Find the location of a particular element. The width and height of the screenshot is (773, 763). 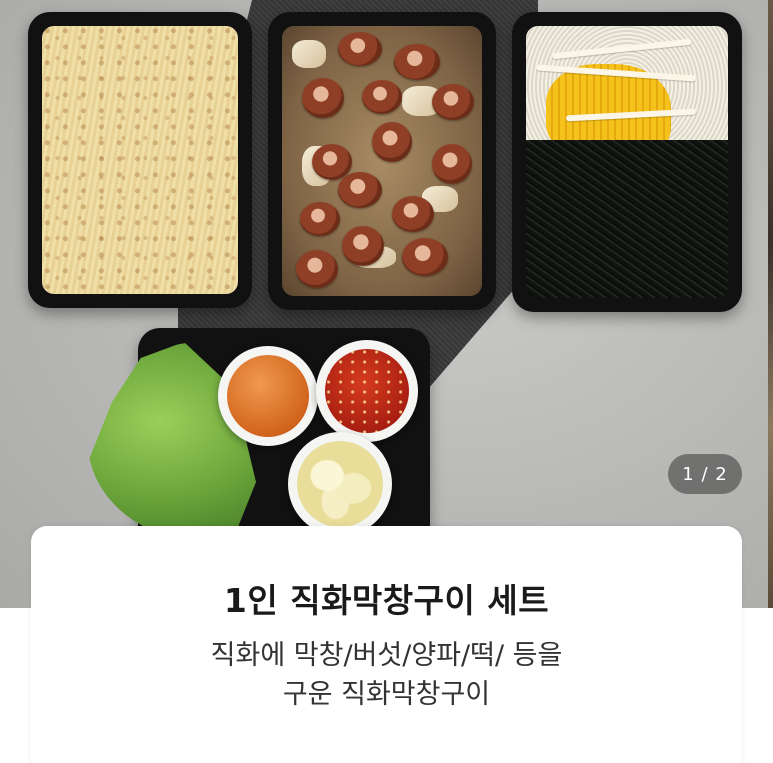

next-photo-peek is located at coordinates (770, 304).